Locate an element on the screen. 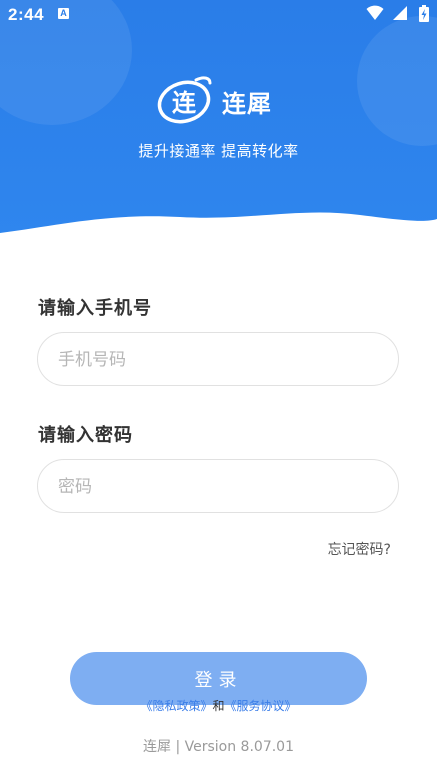 This screenshot has height=778, width=437. phone-label: 请输入手机号 is located at coordinates (95, 308).